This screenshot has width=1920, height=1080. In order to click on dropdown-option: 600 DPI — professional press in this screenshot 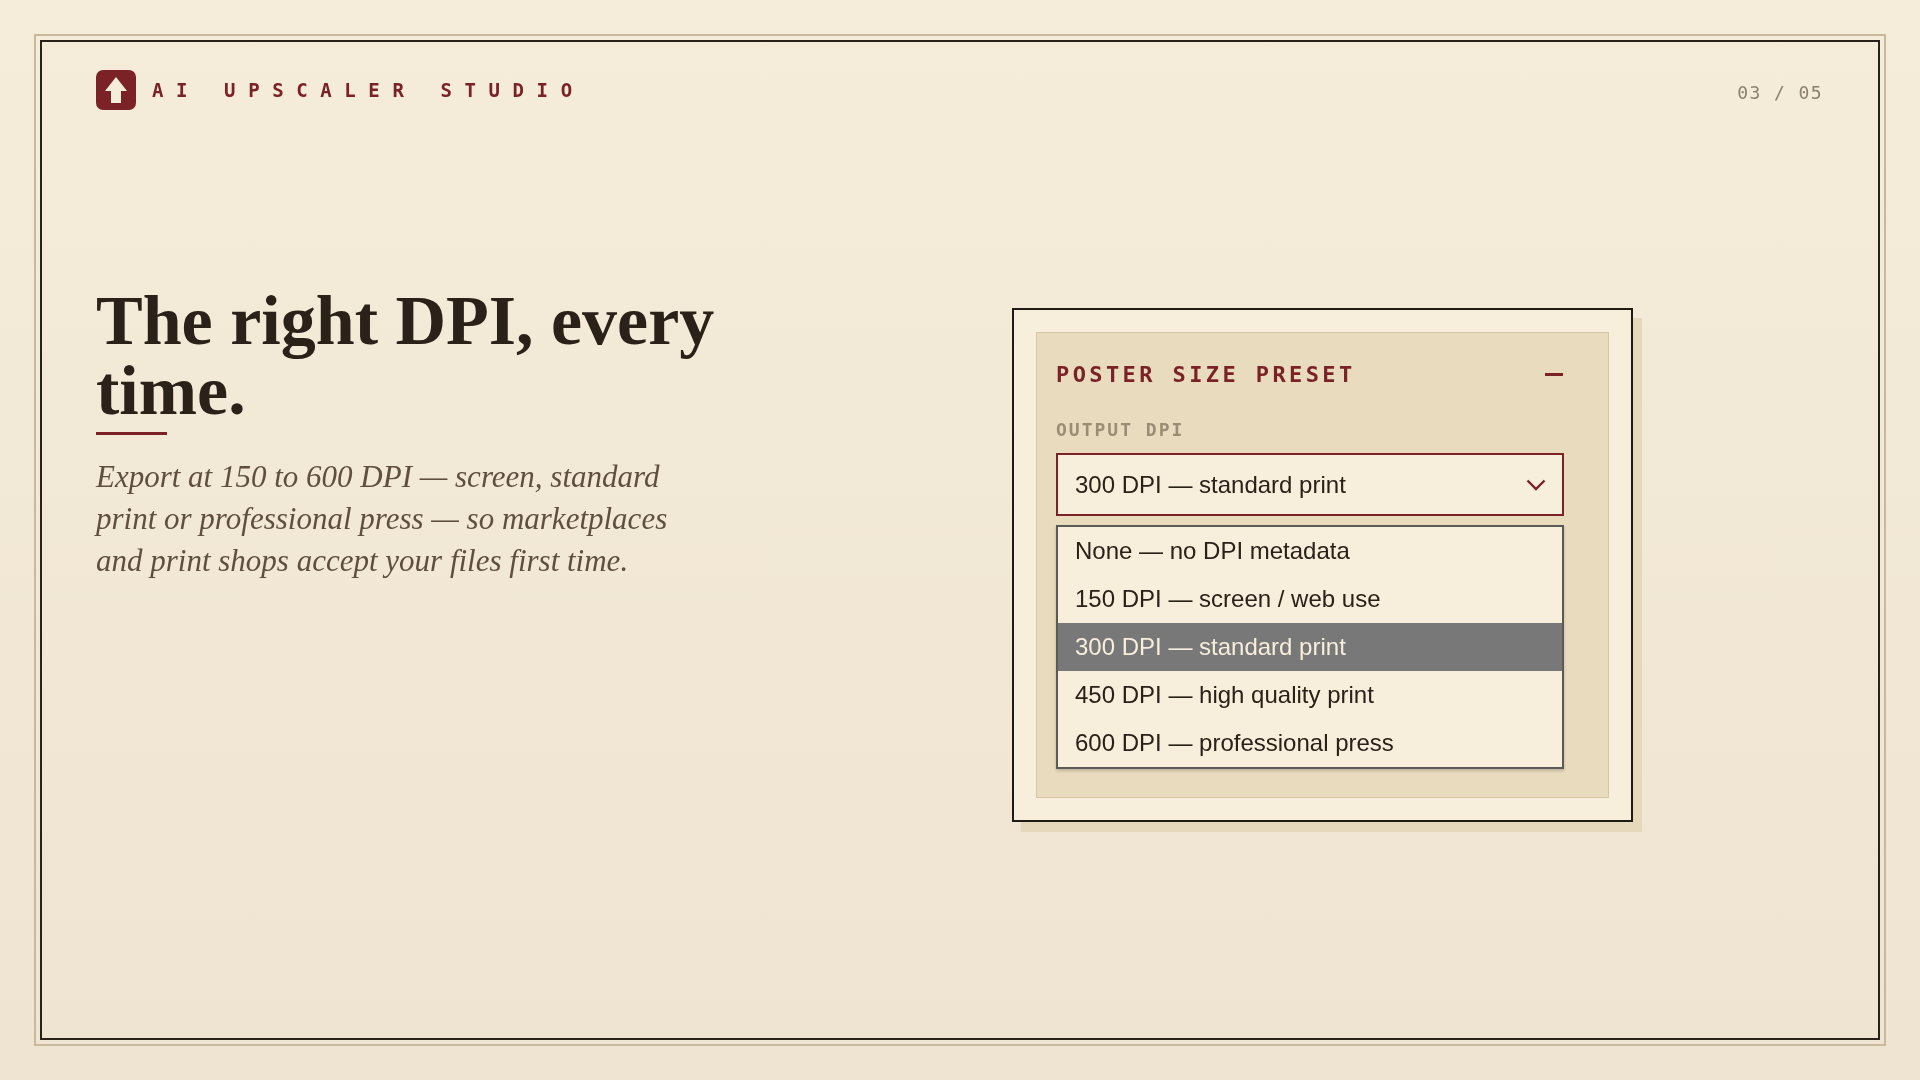, I will do `click(1310, 743)`.